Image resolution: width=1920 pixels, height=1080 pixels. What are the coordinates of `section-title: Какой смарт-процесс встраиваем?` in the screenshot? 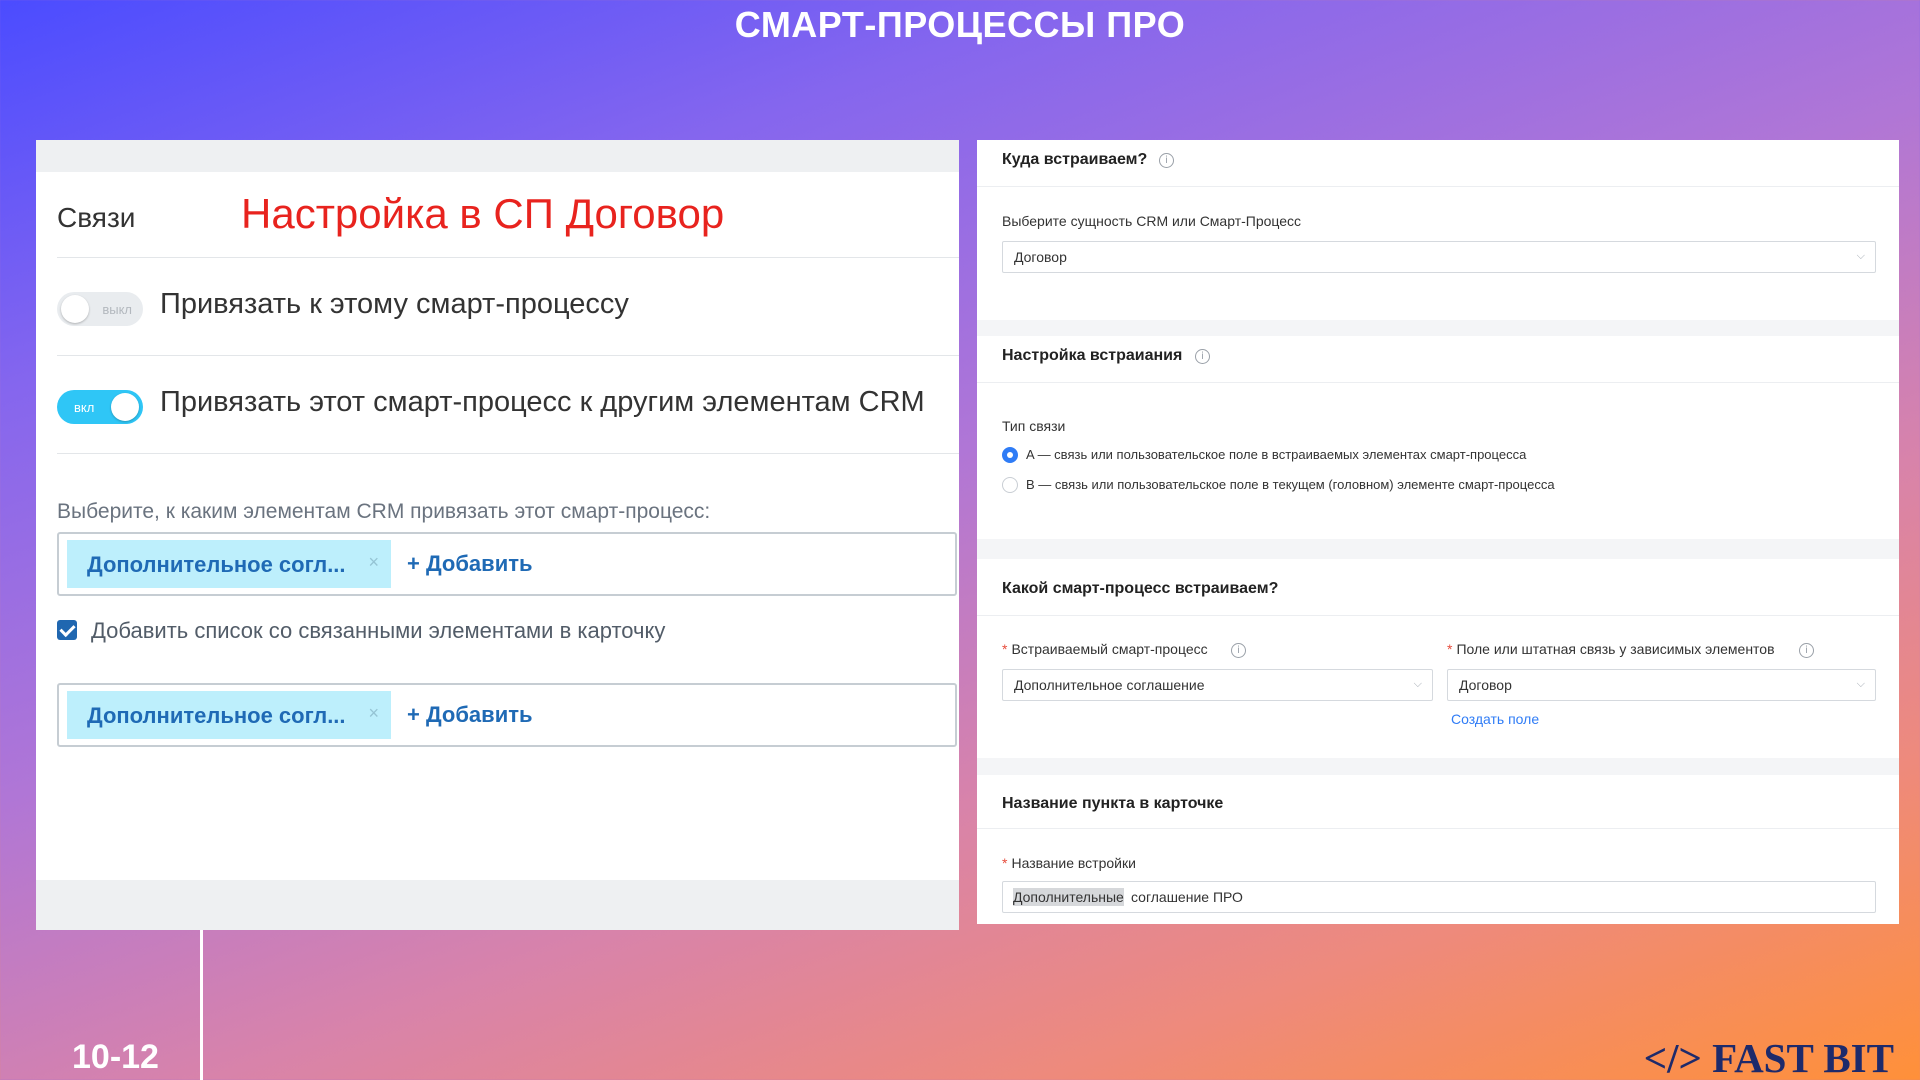 It's located at (1140, 588).